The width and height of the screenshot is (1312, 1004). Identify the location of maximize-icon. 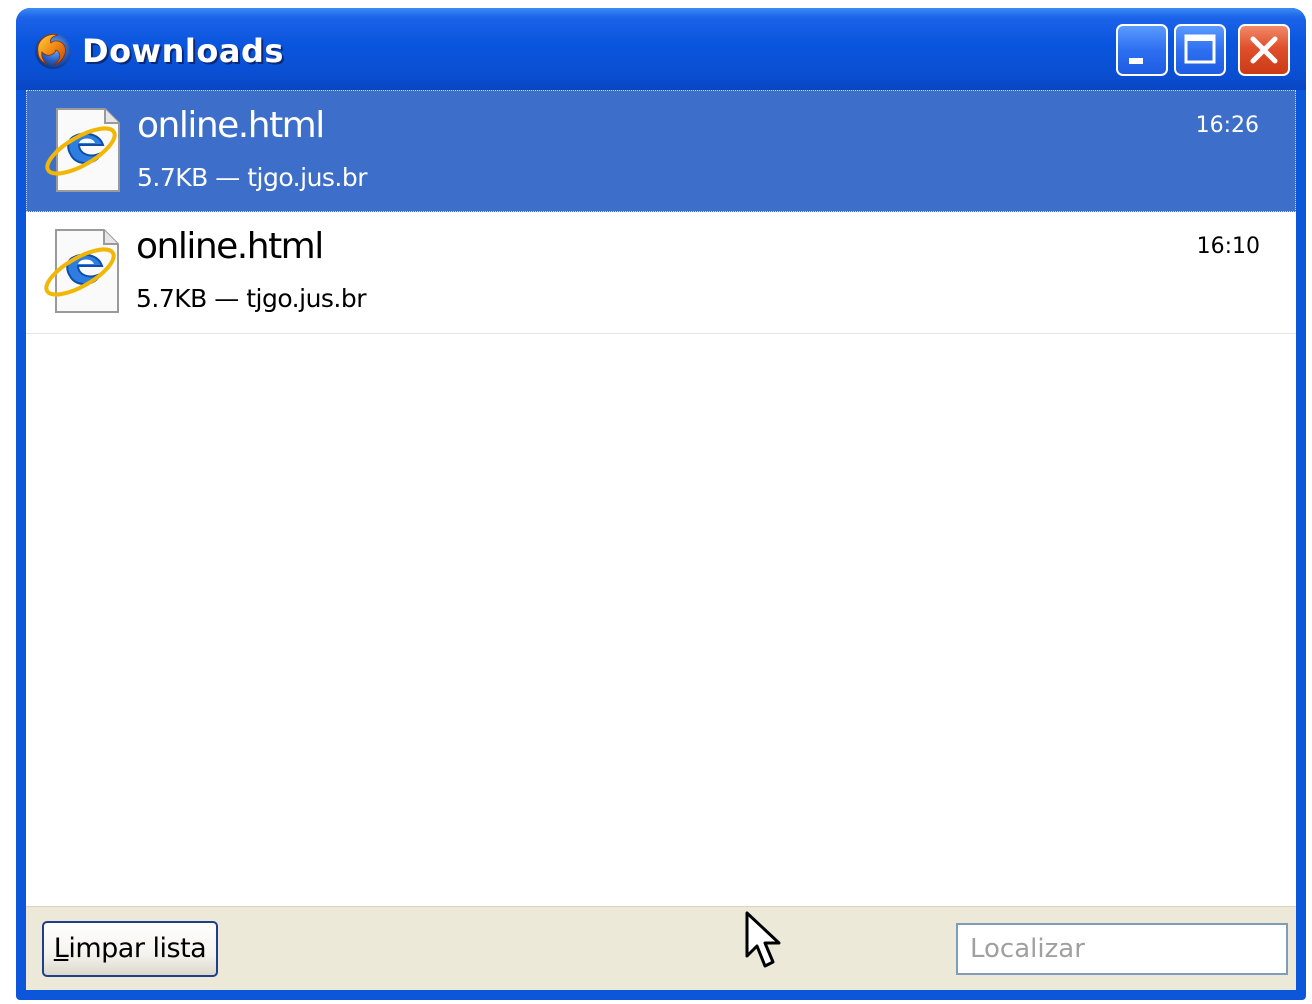
(1200, 49).